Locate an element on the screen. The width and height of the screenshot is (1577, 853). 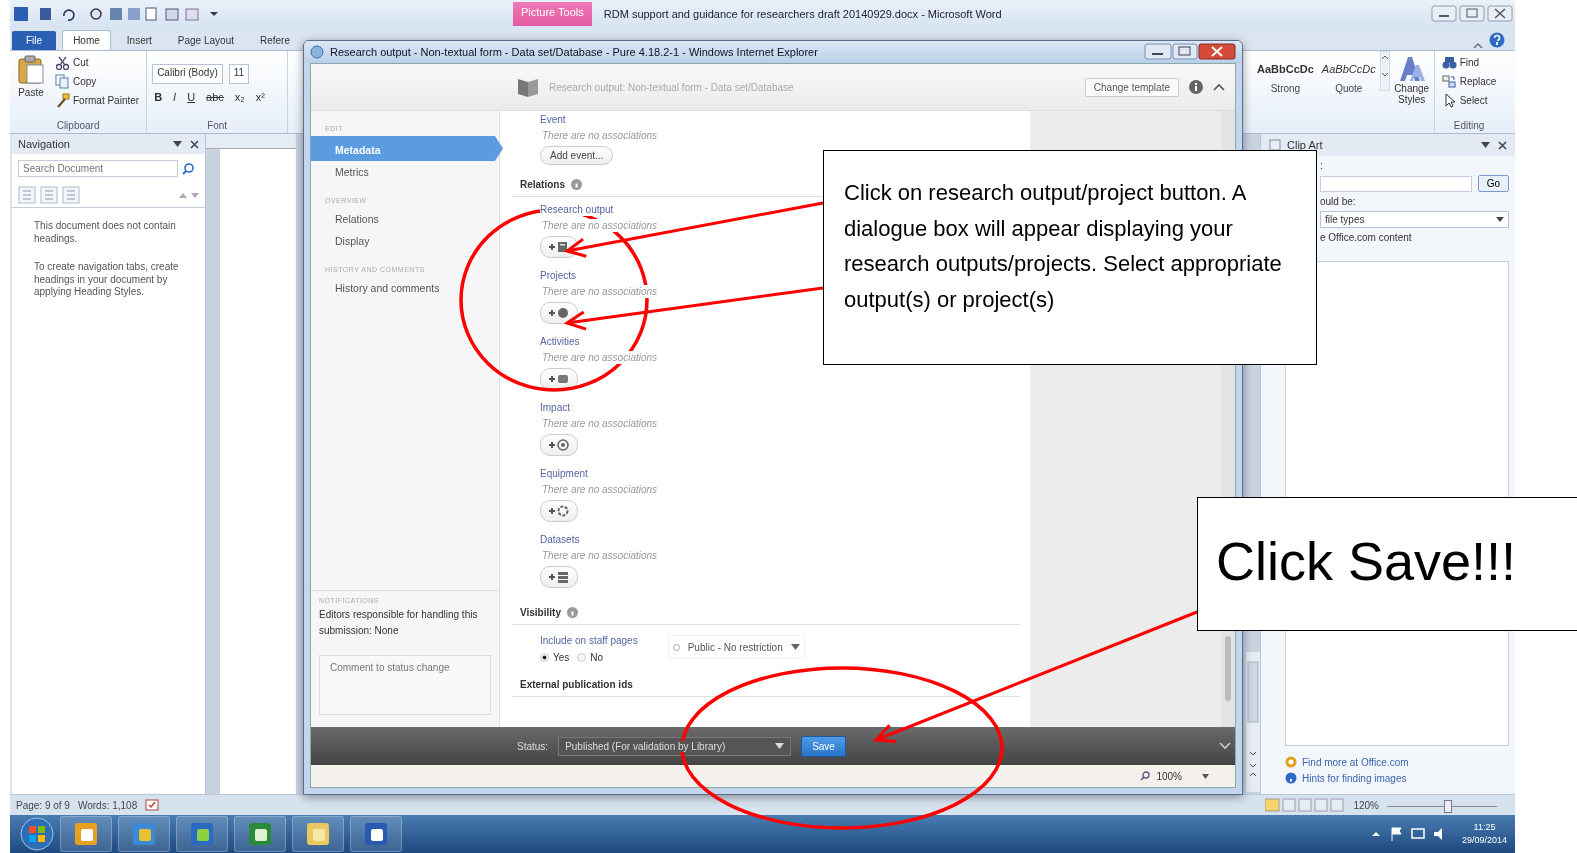
pane-message: This document does not contain headings. is located at coordinates (105, 232).